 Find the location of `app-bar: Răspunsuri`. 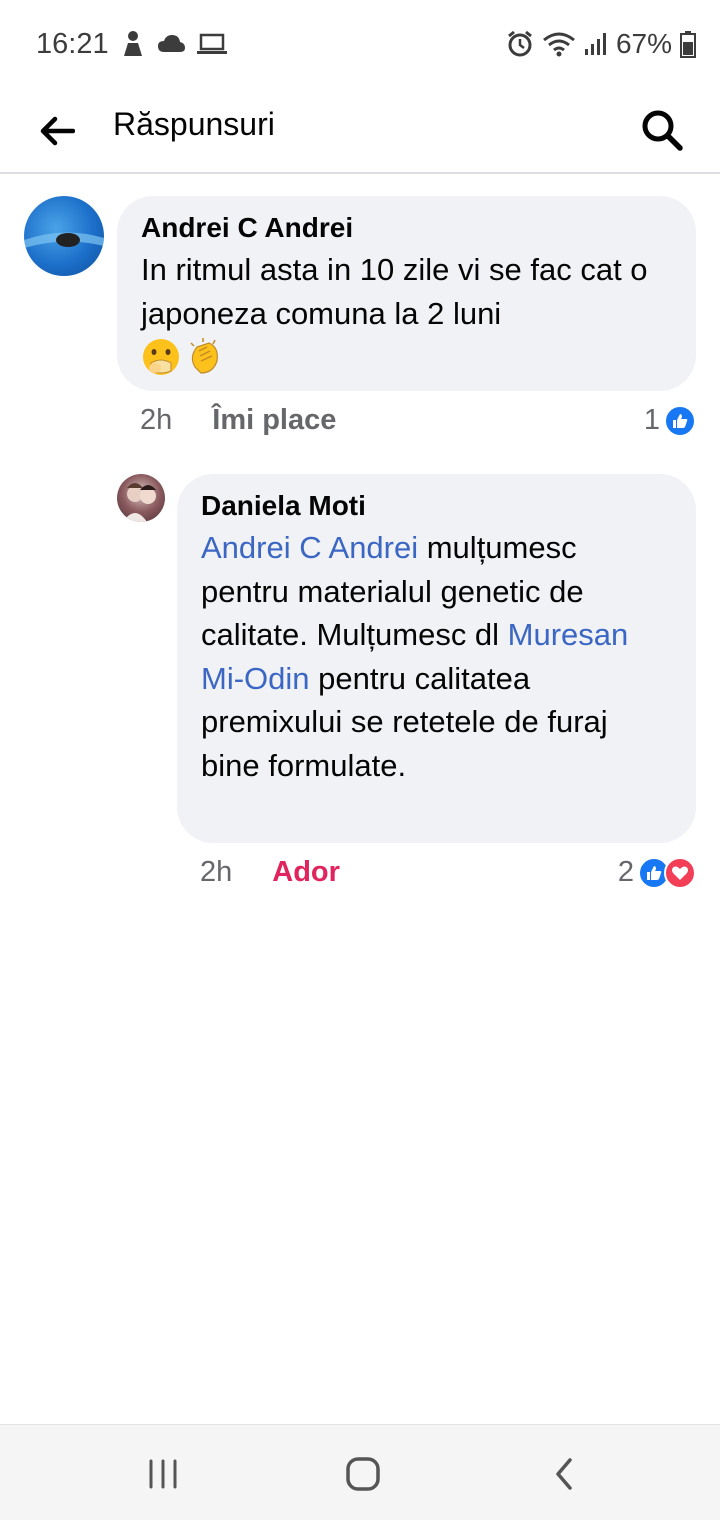

app-bar: Răspunsuri is located at coordinates (360, 132).